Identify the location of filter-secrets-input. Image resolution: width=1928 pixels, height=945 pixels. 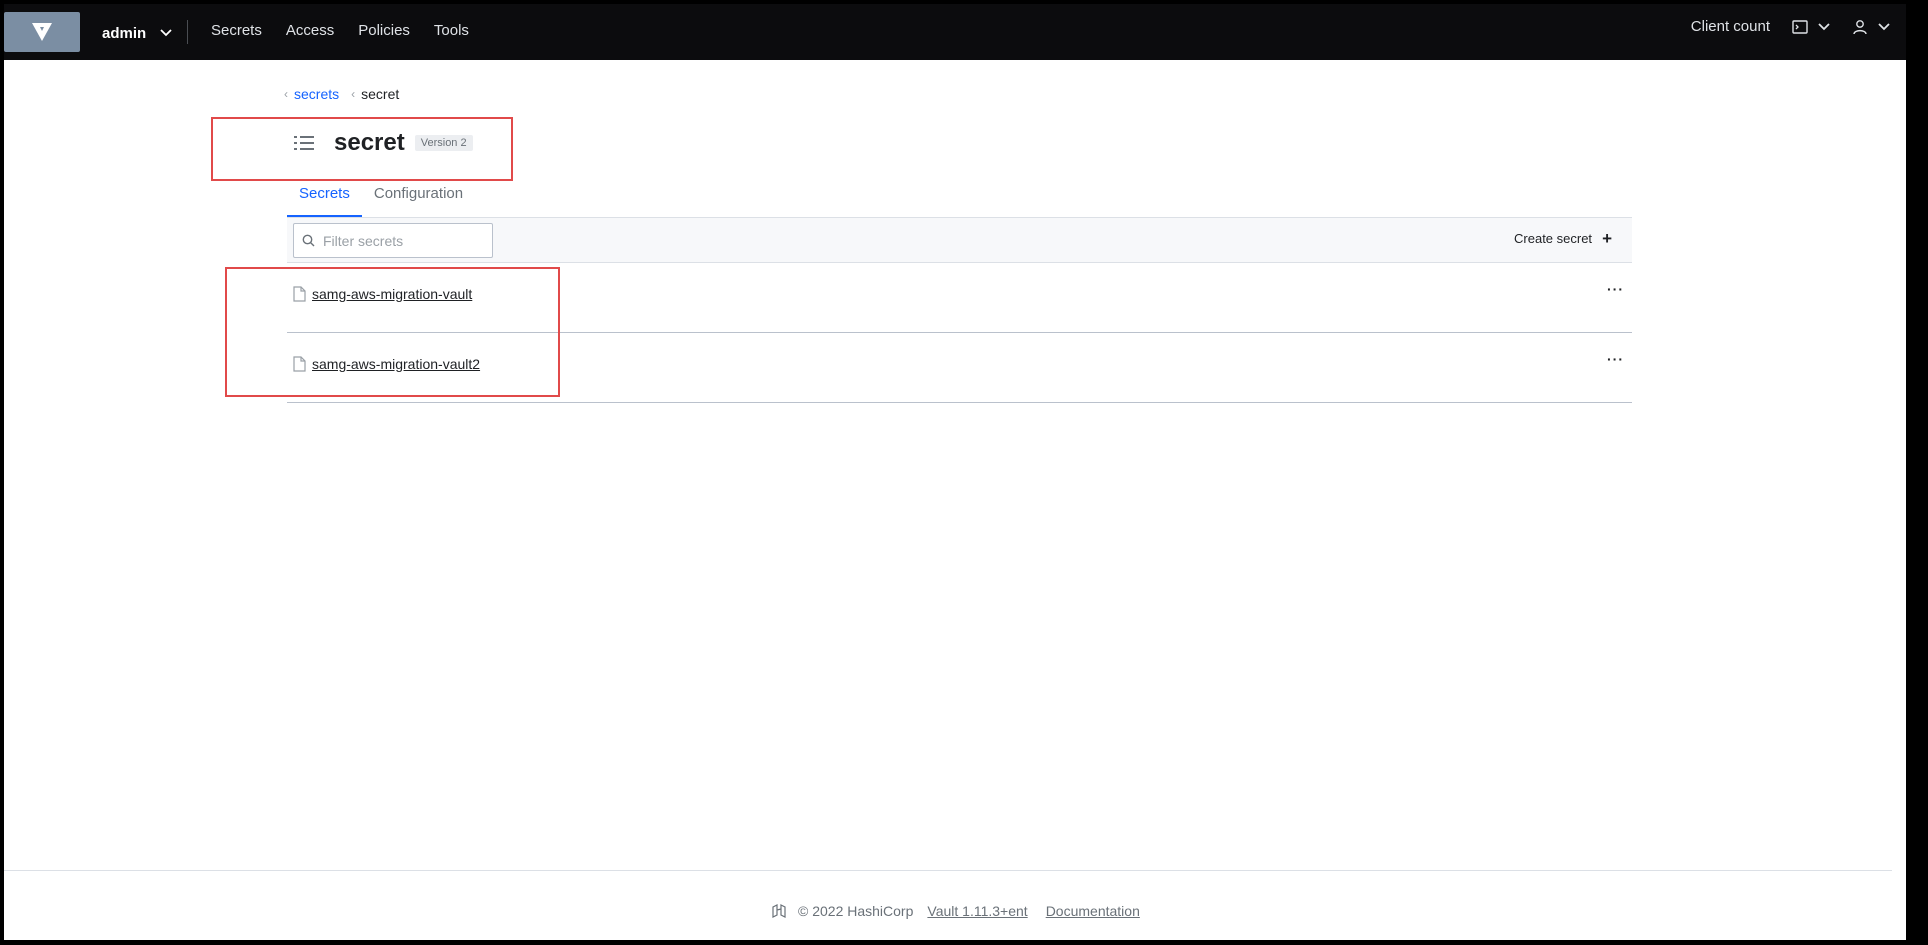
(403, 240).